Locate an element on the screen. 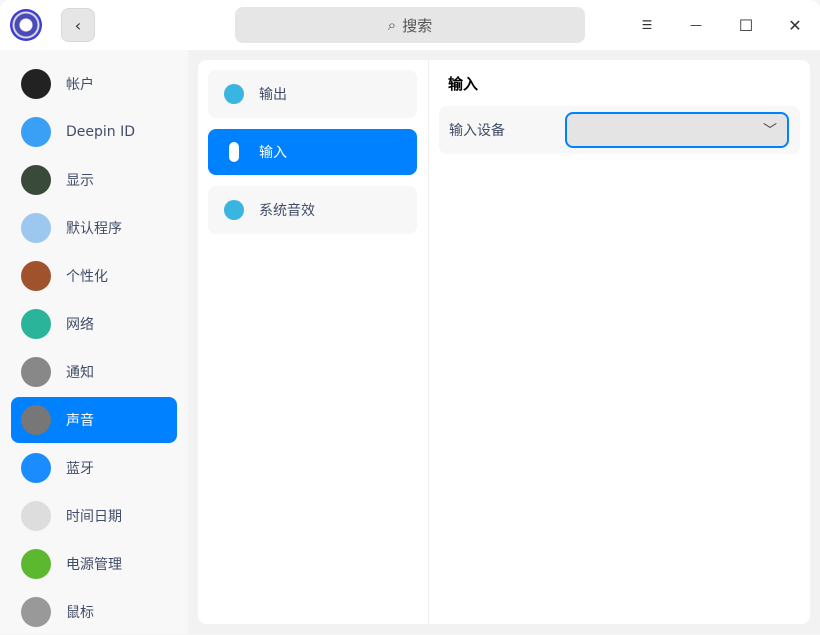 The image size is (820, 635). sidebar-item: 个性化 is located at coordinates (94, 276).